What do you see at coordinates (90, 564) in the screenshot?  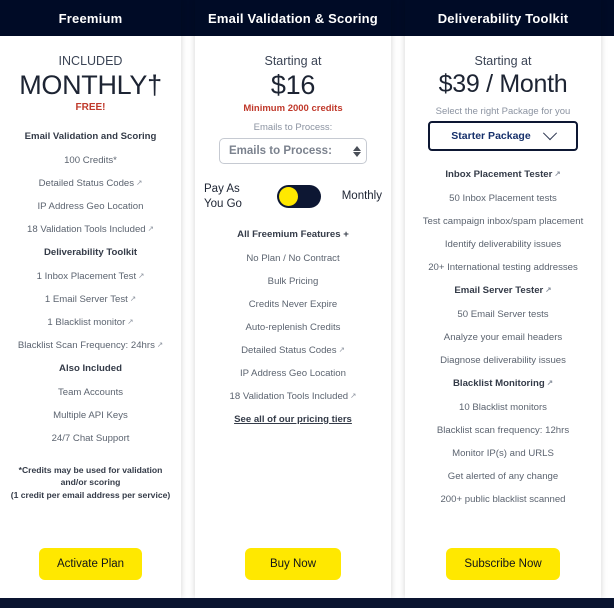 I see `activate-plan-button: Activate Plan` at bounding box center [90, 564].